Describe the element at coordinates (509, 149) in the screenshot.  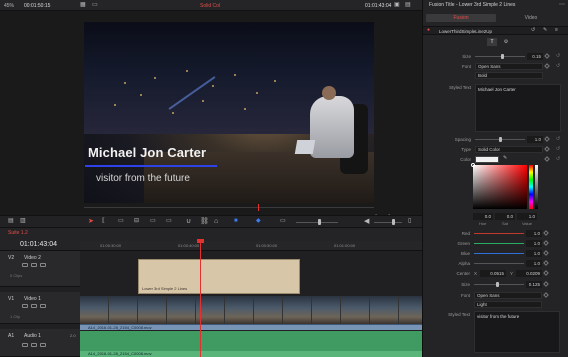
I see `type-dropdown: Solid Color` at that location.